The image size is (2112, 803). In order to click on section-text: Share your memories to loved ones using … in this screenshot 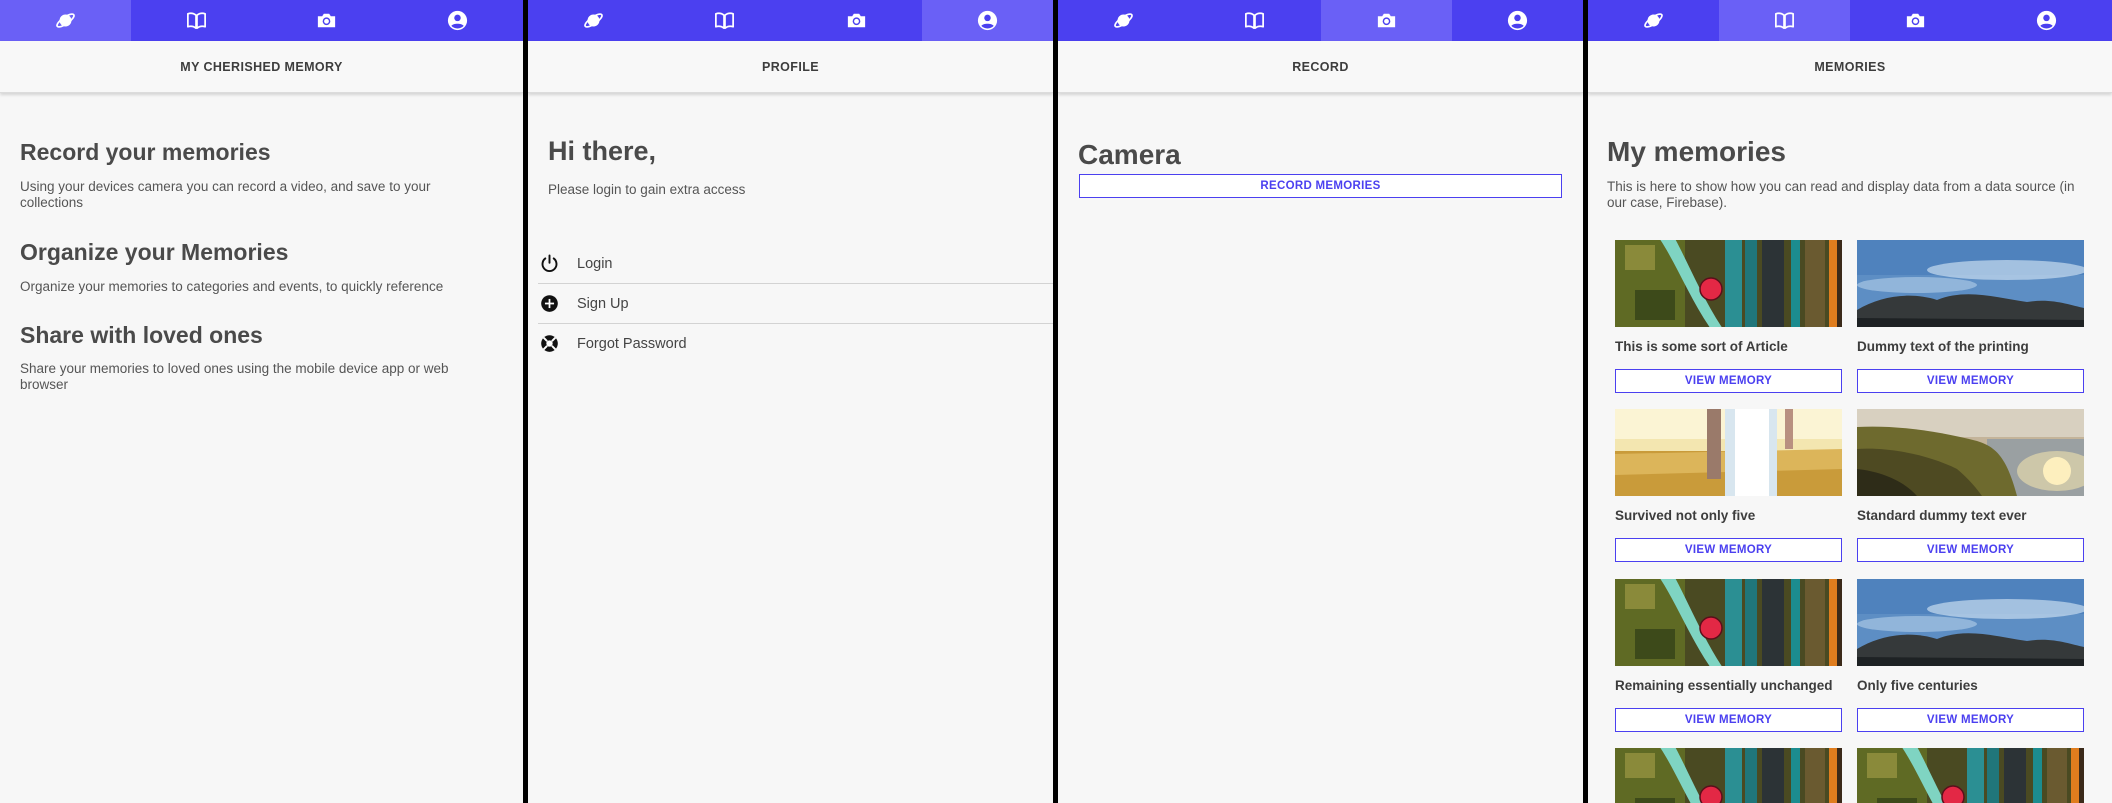, I will do `click(234, 376)`.